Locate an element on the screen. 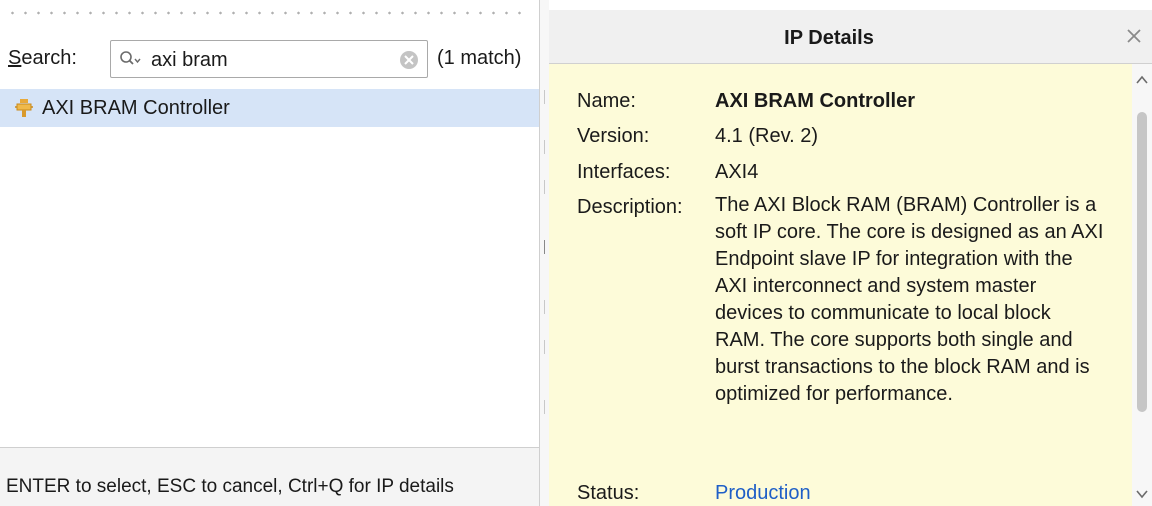  status-link: Production is located at coordinates (763, 493).